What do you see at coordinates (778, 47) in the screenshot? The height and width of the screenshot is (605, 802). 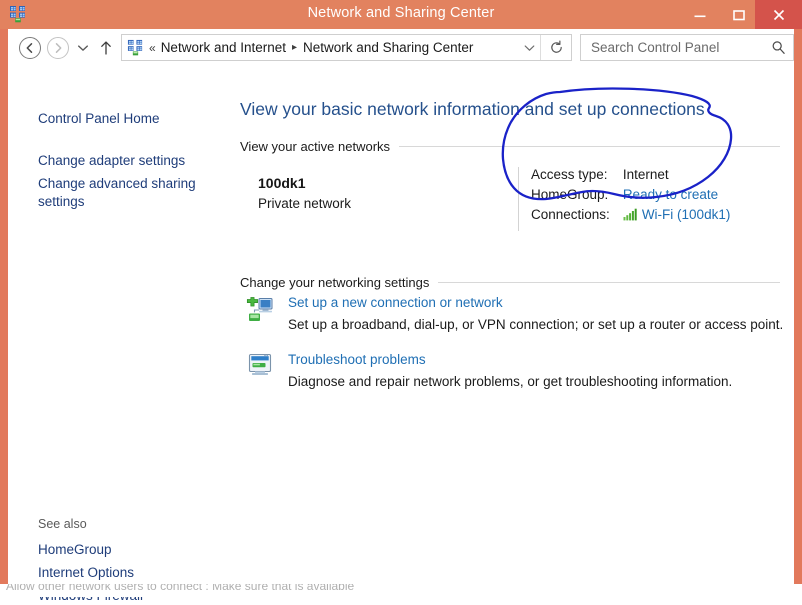 I see `search-icon` at bounding box center [778, 47].